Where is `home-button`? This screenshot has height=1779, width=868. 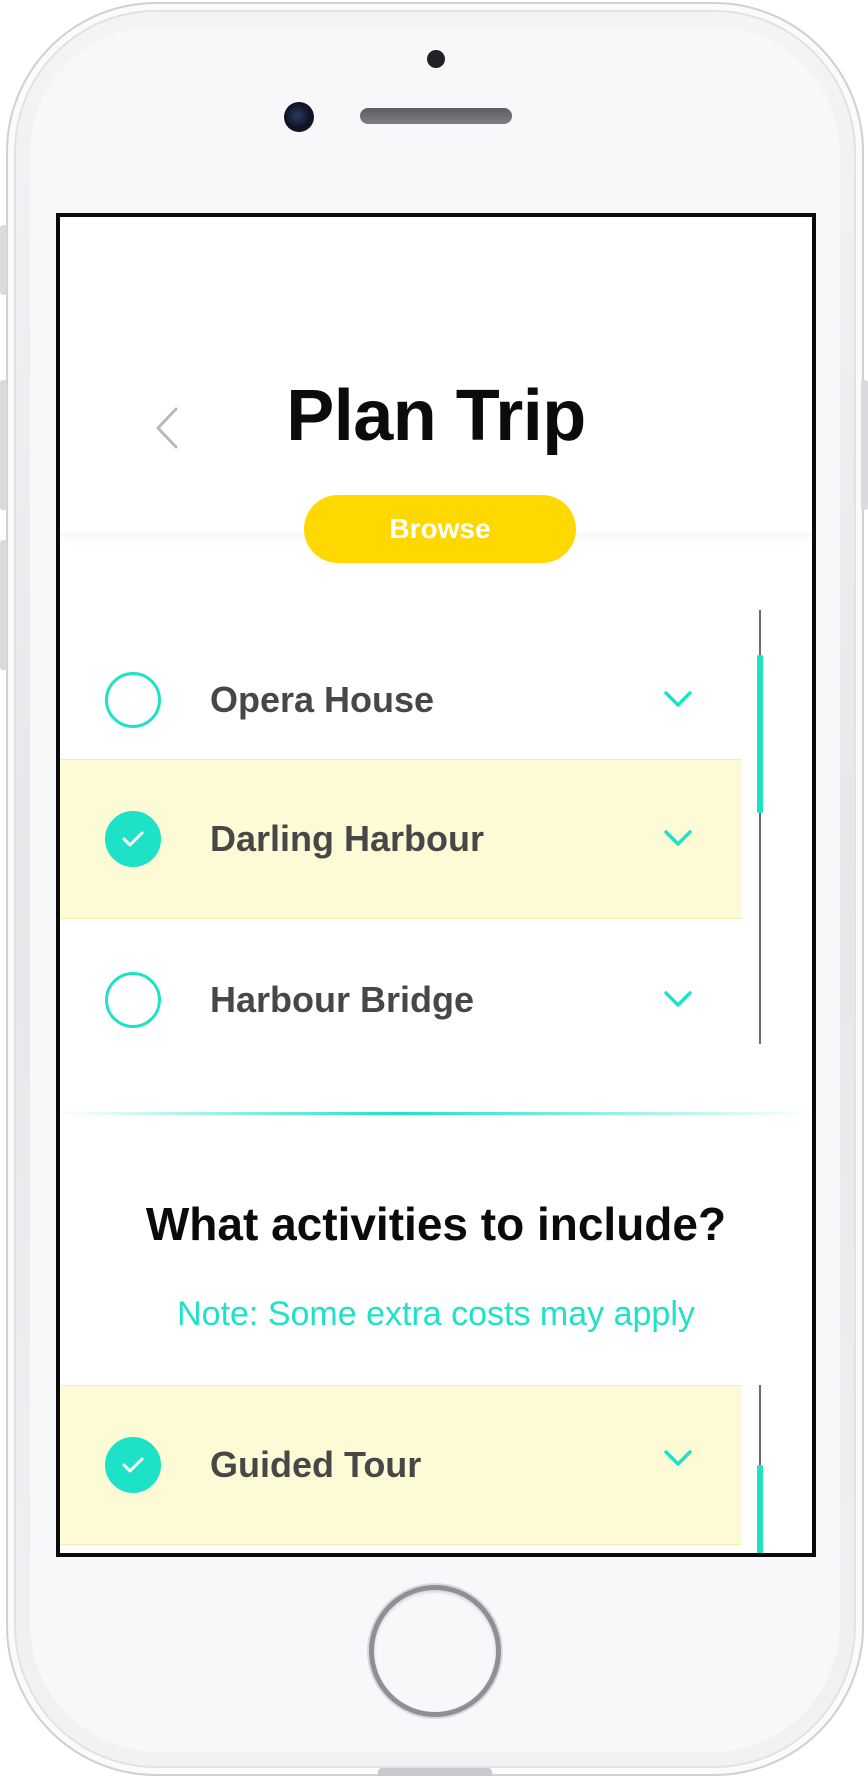 home-button is located at coordinates (435, 1651).